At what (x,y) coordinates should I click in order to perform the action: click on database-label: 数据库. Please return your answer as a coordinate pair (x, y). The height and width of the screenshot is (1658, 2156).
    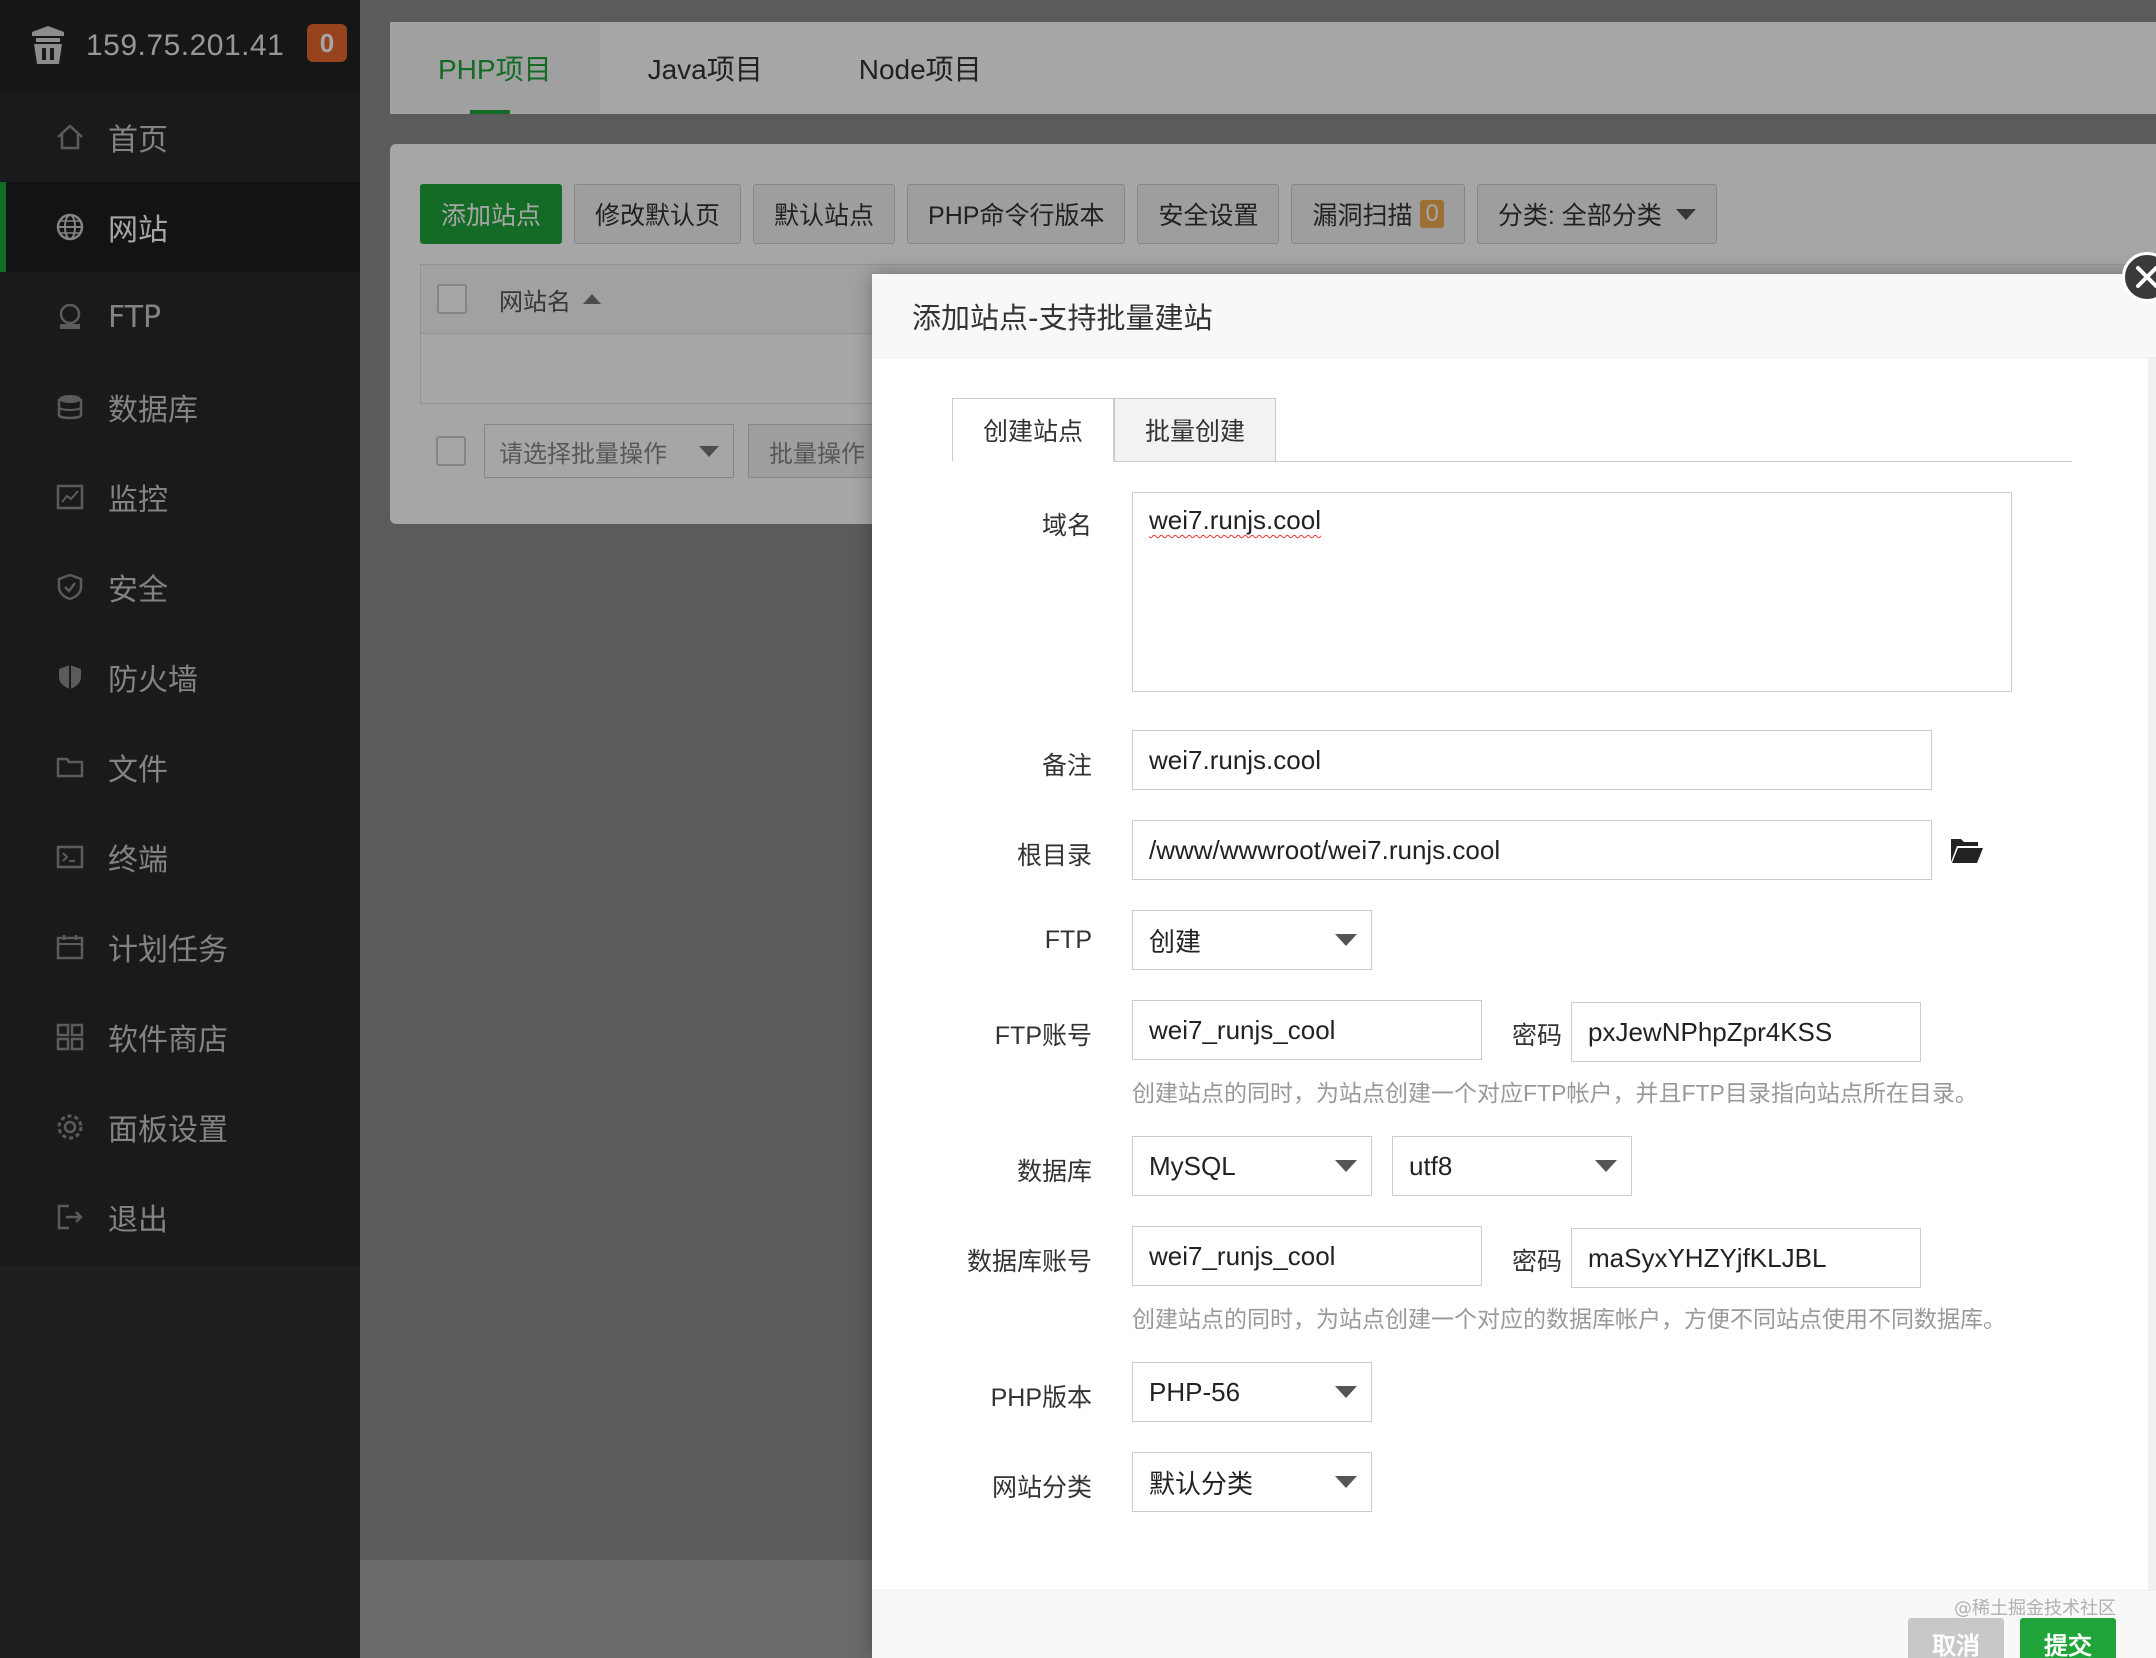
    Looking at the image, I should click on (1054, 1172).